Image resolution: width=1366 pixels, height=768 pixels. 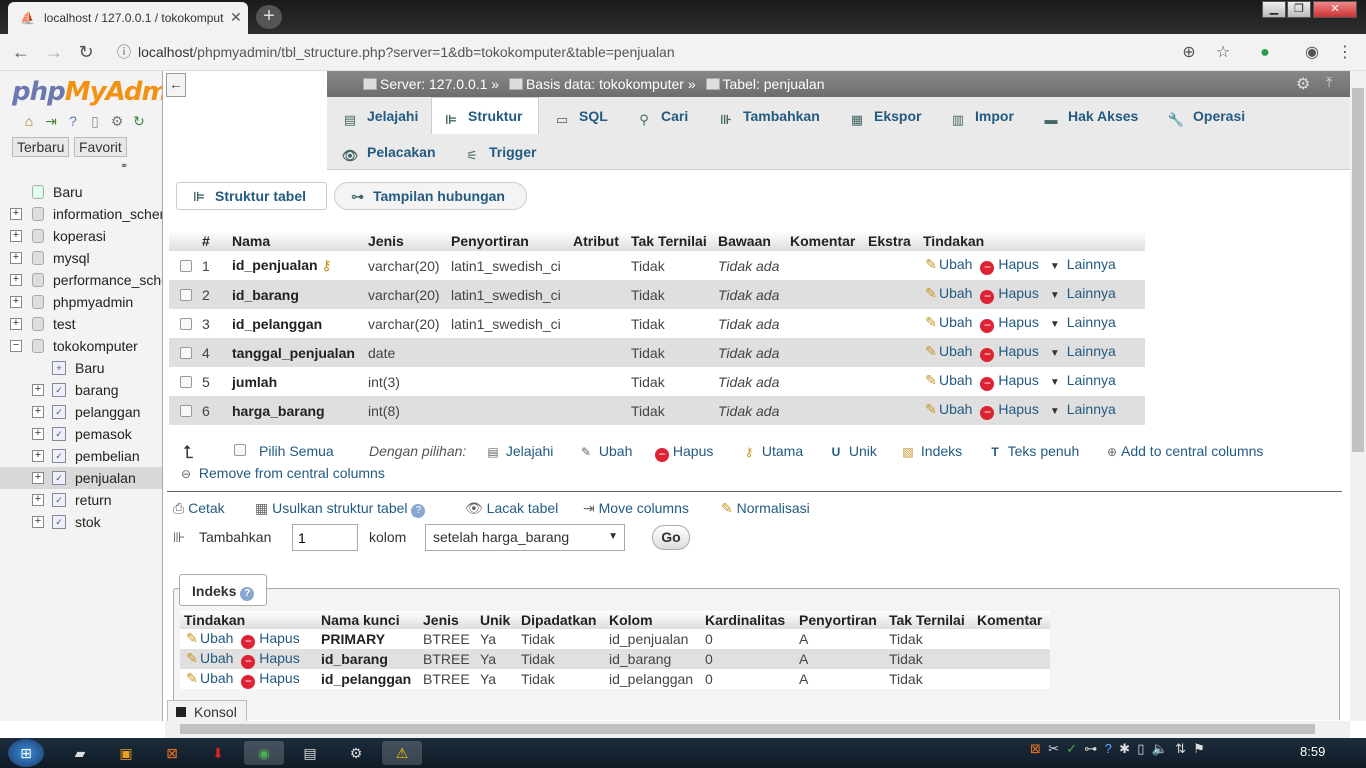 What do you see at coordinates (430, 196) in the screenshot?
I see `subtab-relation-view: ⊶ Tampilan hubungan` at bounding box center [430, 196].